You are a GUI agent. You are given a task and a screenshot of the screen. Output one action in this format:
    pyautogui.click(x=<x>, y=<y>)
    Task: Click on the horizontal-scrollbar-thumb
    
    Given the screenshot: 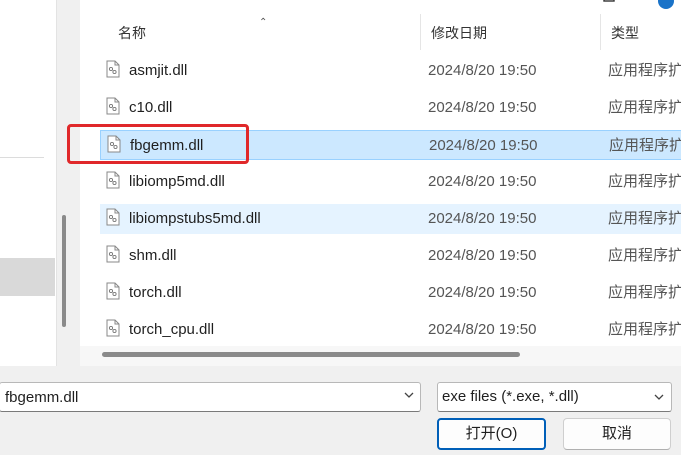 What is the action you would take?
    pyautogui.click(x=311, y=354)
    